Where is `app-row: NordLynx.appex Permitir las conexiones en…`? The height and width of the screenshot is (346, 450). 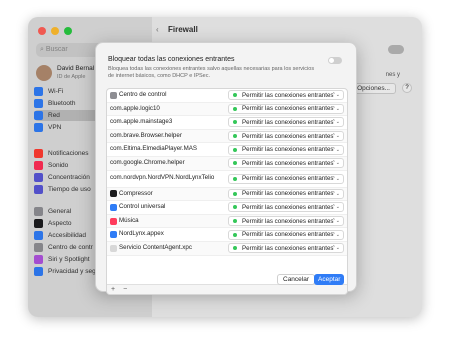
app-row: NordLynx.appex Permitir las conexiones en… is located at coordinates (227, 235).